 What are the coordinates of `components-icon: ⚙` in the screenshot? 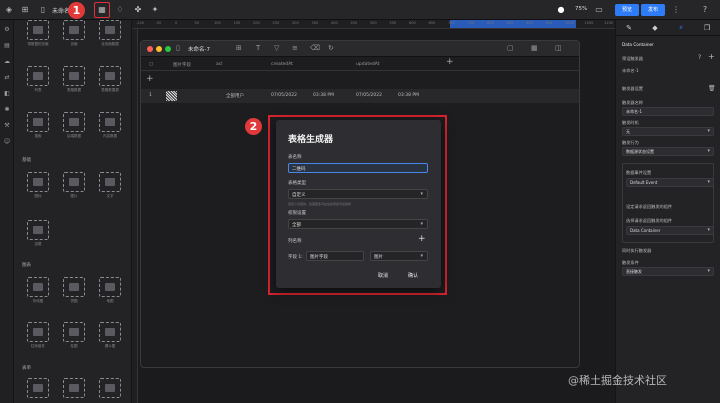 It's located at (7, 30).